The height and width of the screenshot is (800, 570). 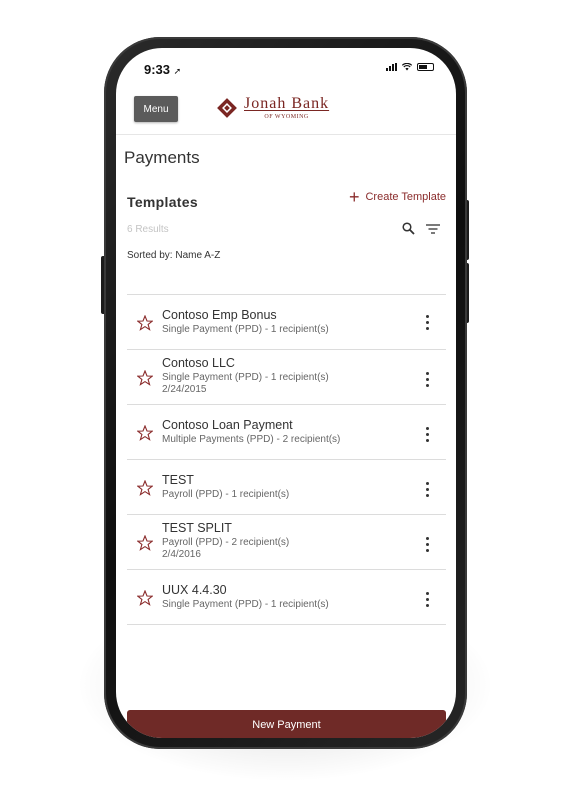 I want to click on logo-text: Jonah Bank OF WYOMING, so click(x=287, y=108).